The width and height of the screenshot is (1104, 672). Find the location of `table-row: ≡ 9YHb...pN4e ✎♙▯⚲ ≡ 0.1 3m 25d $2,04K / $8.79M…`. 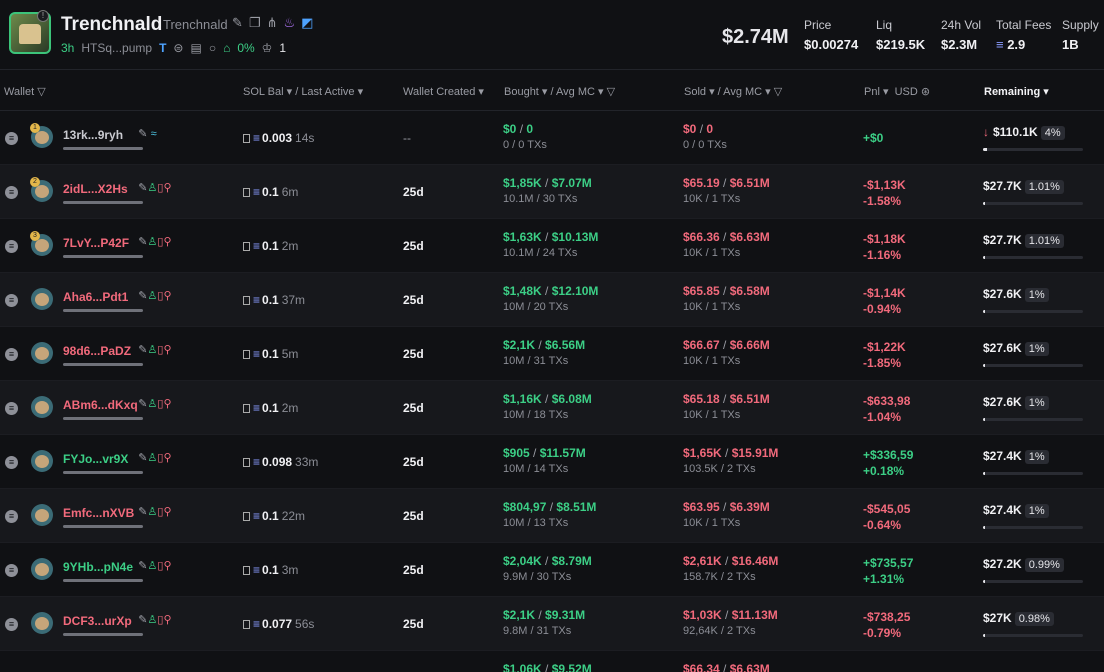

table-row: ≡ 9YHb...pN4e ✎♙▯⚲ ≡ 0.1 3m 25d $2,04K / $8.79M… is located at coordinates (552, 570).